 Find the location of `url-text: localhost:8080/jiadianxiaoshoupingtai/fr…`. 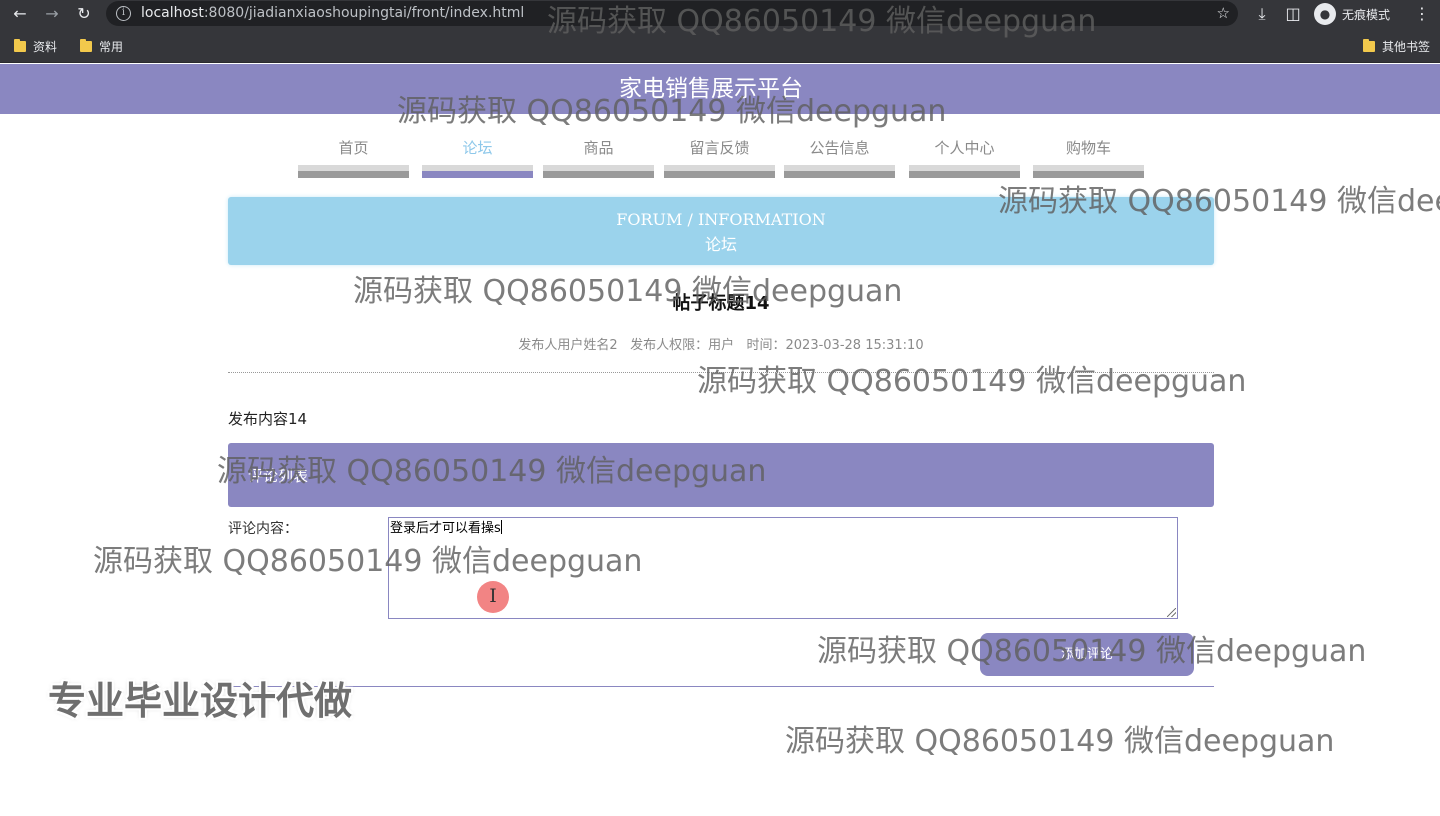

url-text: localhost:8080/jiadianxiaoshoupingtai/fr… is located at coordinates (332, 13).